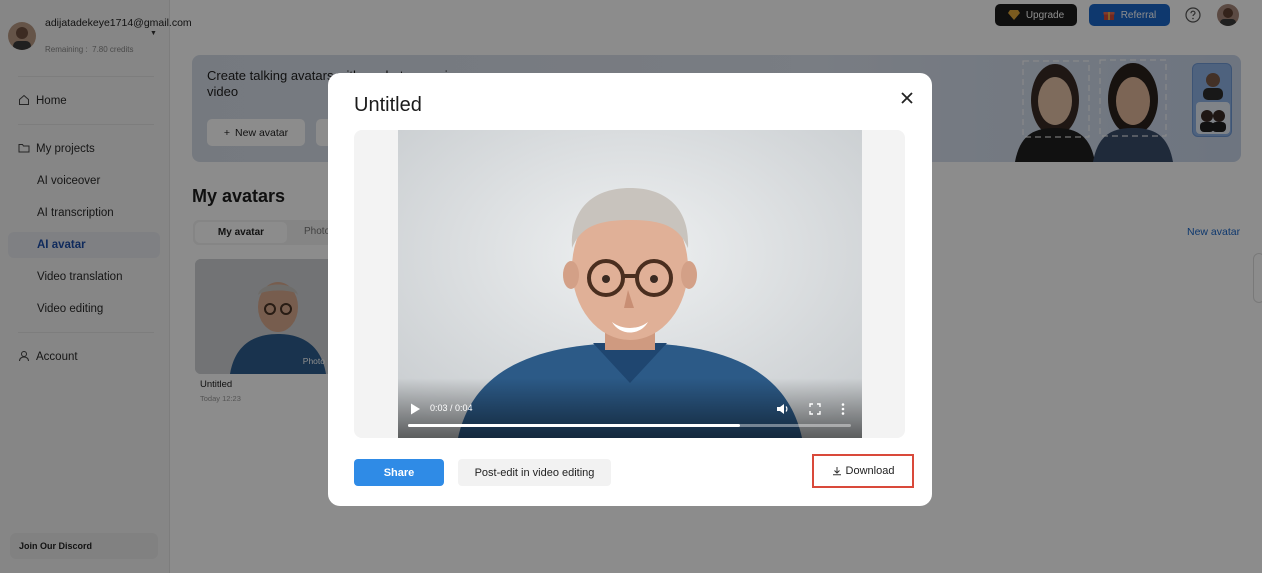  I want to click on video-progress-bar, so click(629, 425).